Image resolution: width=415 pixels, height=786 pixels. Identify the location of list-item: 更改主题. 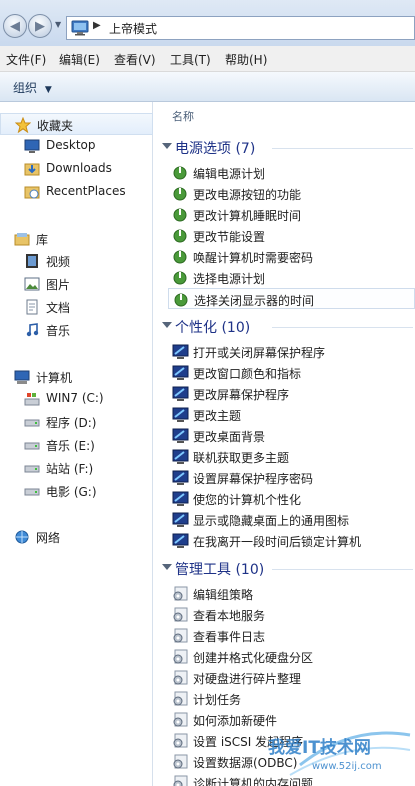
(291, 414).